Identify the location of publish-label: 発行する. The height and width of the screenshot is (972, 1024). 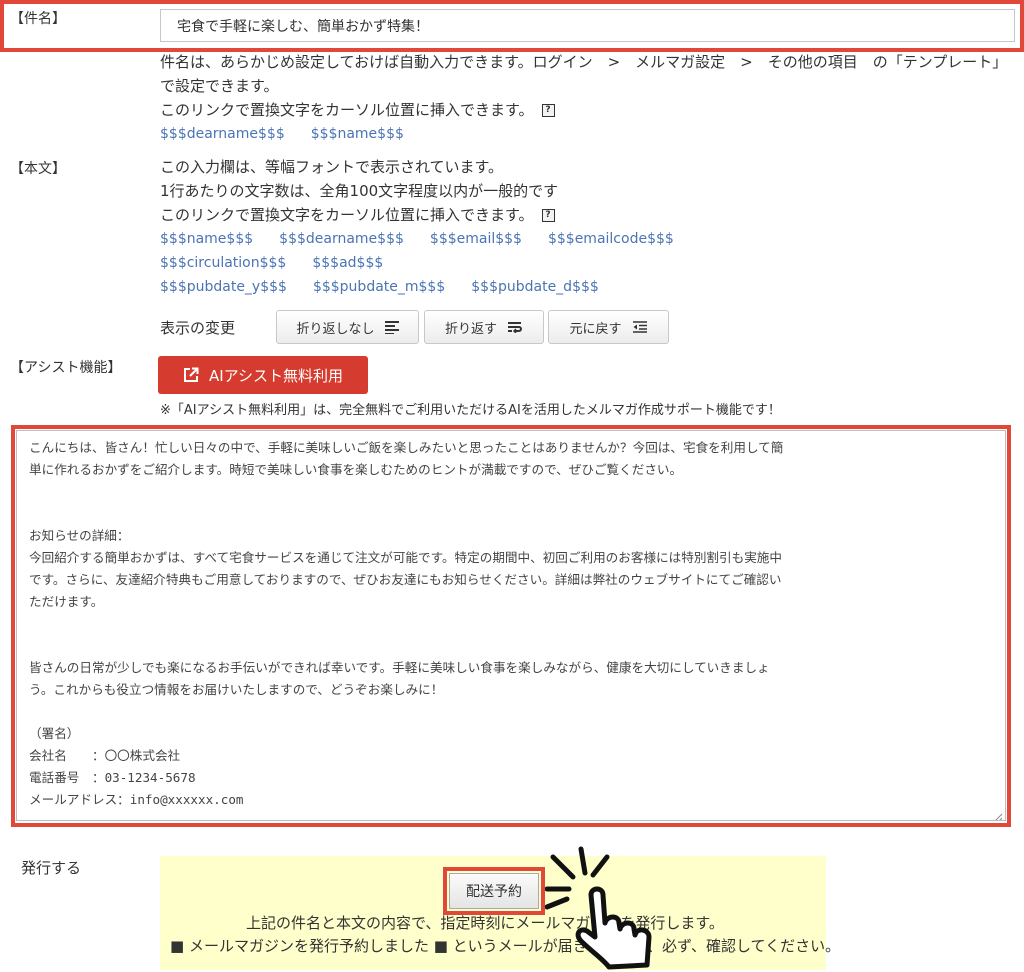
(51, 868).